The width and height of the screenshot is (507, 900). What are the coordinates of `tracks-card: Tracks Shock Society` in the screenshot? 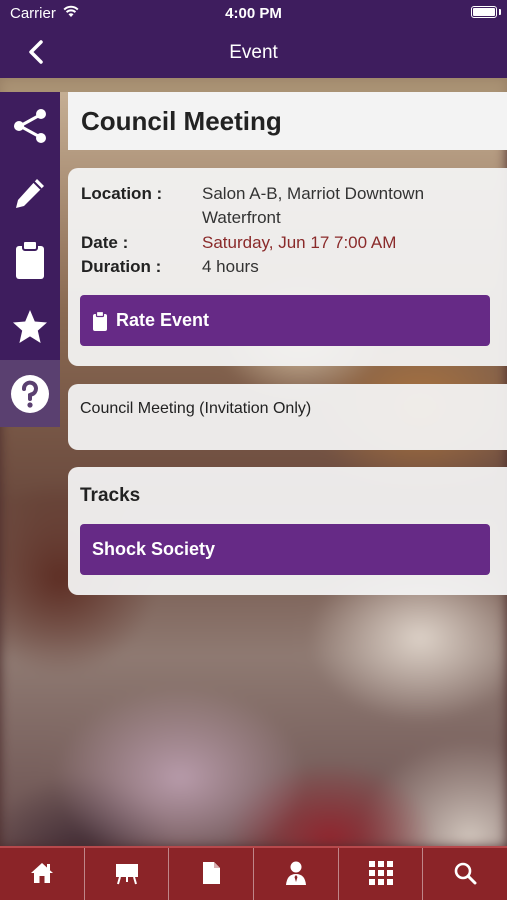 It's located at (287, 531).